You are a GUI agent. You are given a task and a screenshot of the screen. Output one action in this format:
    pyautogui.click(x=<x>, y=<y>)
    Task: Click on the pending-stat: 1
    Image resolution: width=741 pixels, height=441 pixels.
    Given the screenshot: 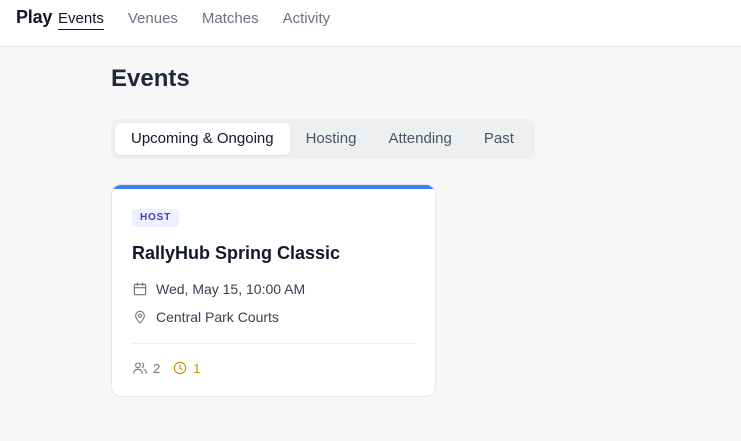 What is the action you would take?
    pyautogui.click(x=186, y=368)
    